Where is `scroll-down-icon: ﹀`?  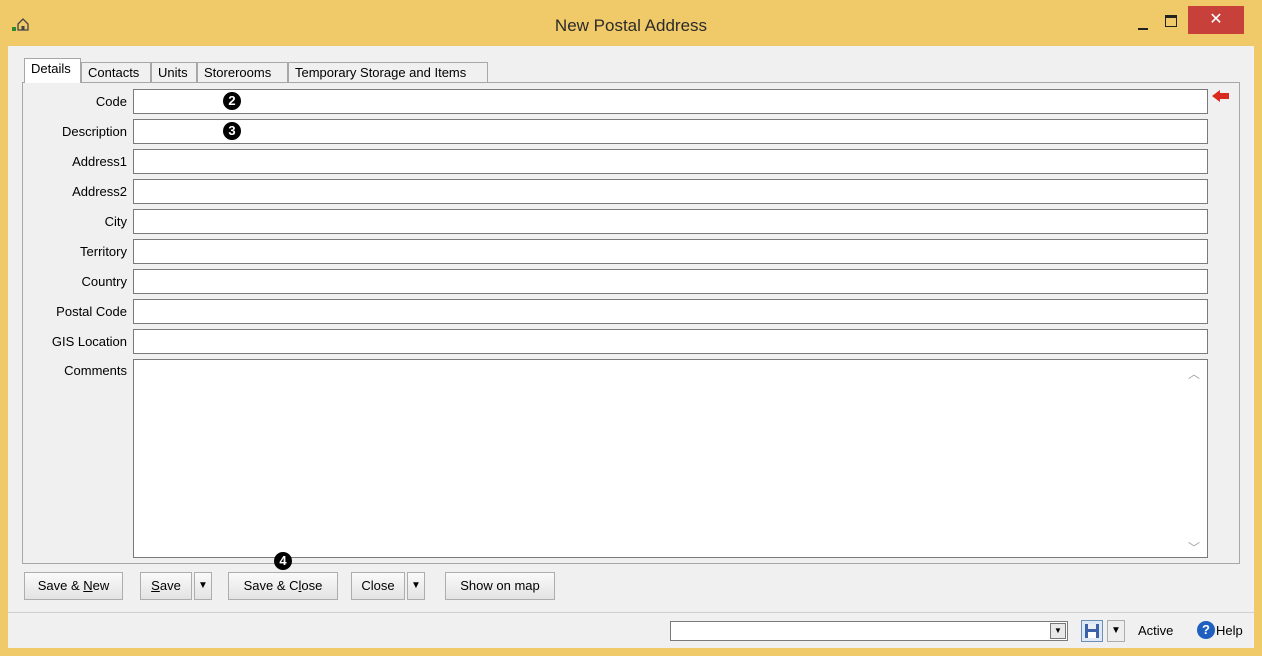 scroll-down-icon: ﹀ is located at coordinates (1194, 547).